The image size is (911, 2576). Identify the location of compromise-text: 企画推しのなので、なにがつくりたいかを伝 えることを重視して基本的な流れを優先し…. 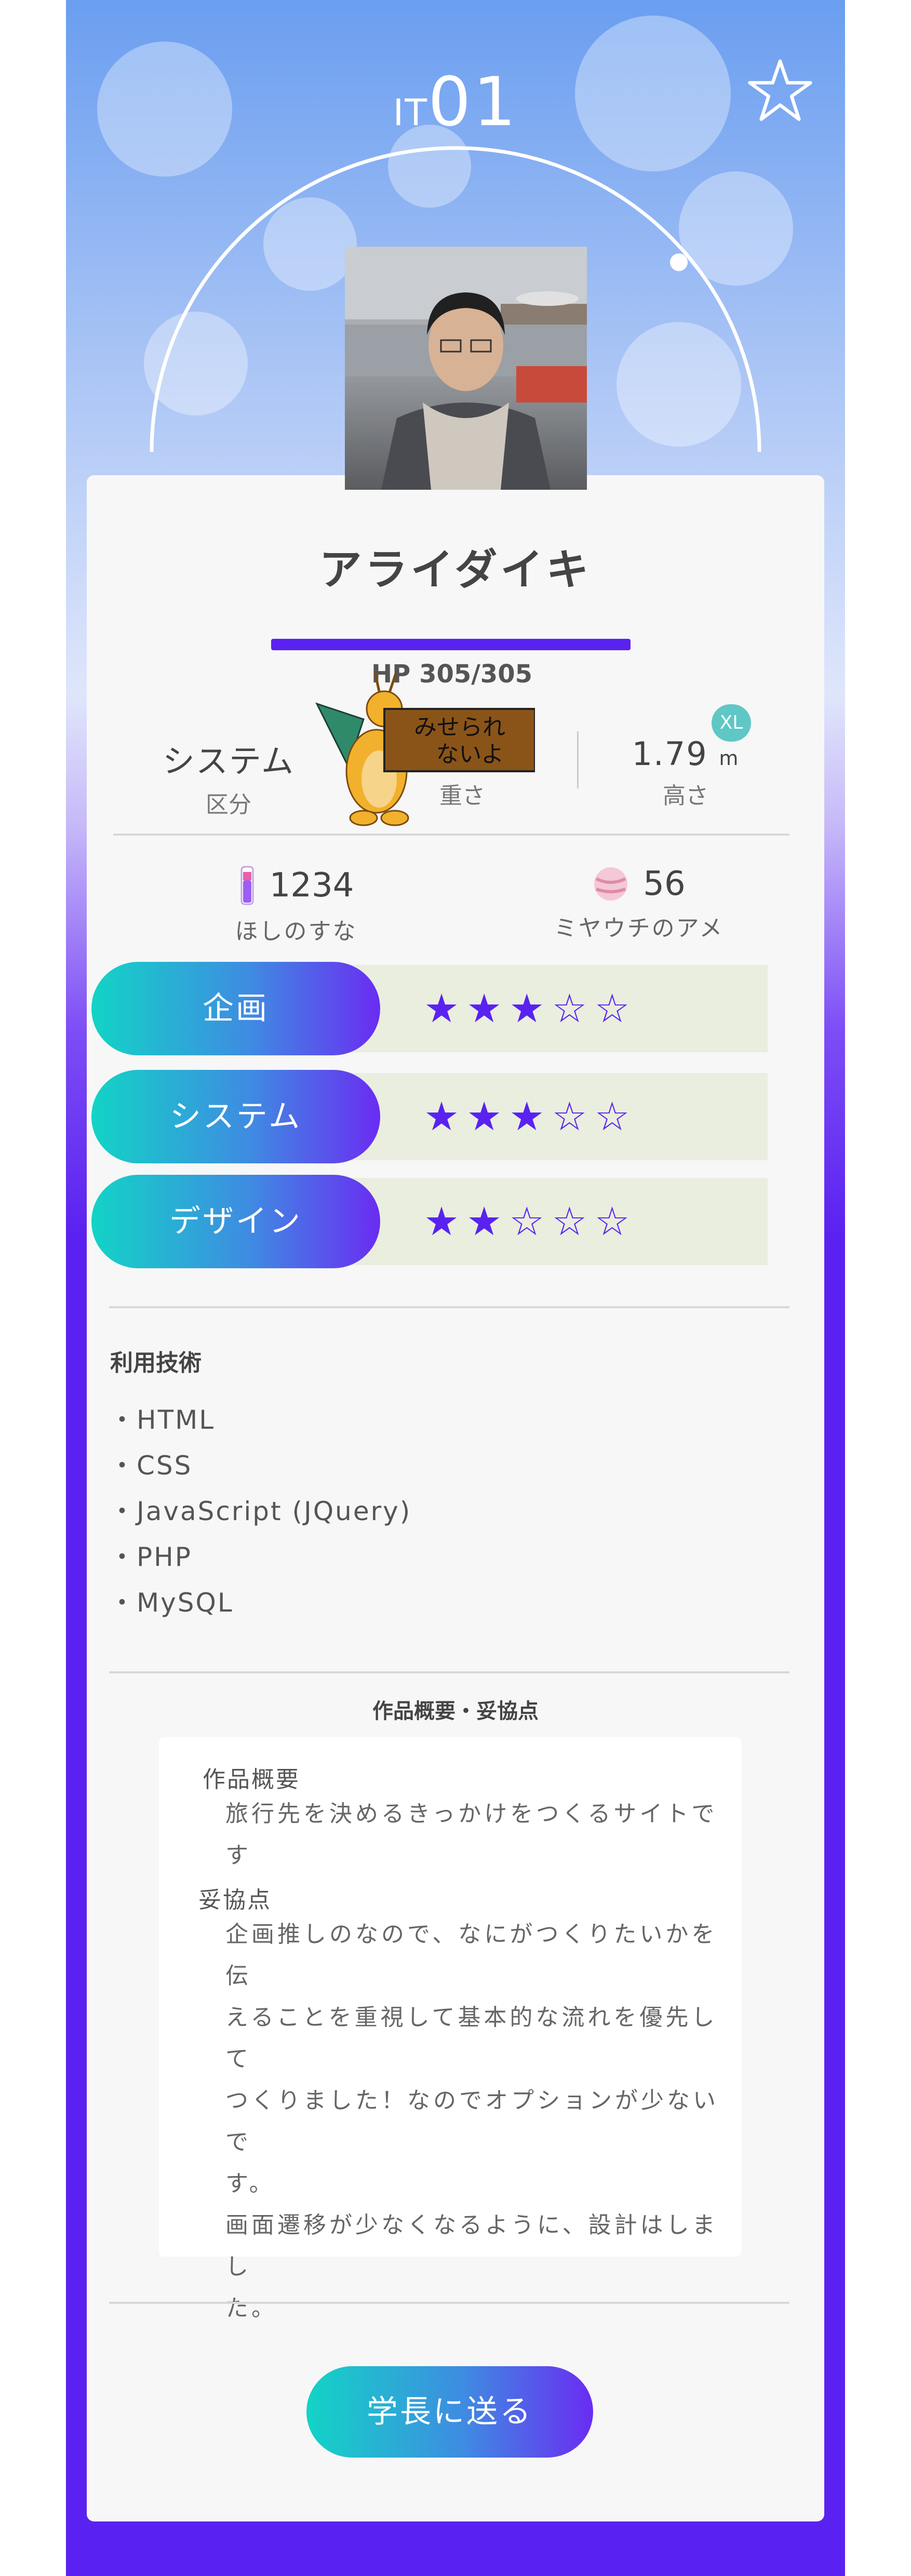
(483, 2122).